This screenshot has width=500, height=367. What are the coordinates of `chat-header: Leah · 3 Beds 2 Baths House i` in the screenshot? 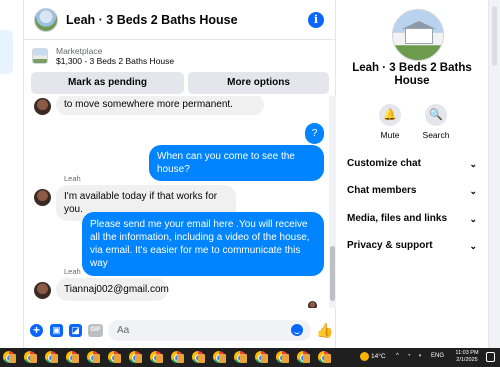 It's located at (180, 20).